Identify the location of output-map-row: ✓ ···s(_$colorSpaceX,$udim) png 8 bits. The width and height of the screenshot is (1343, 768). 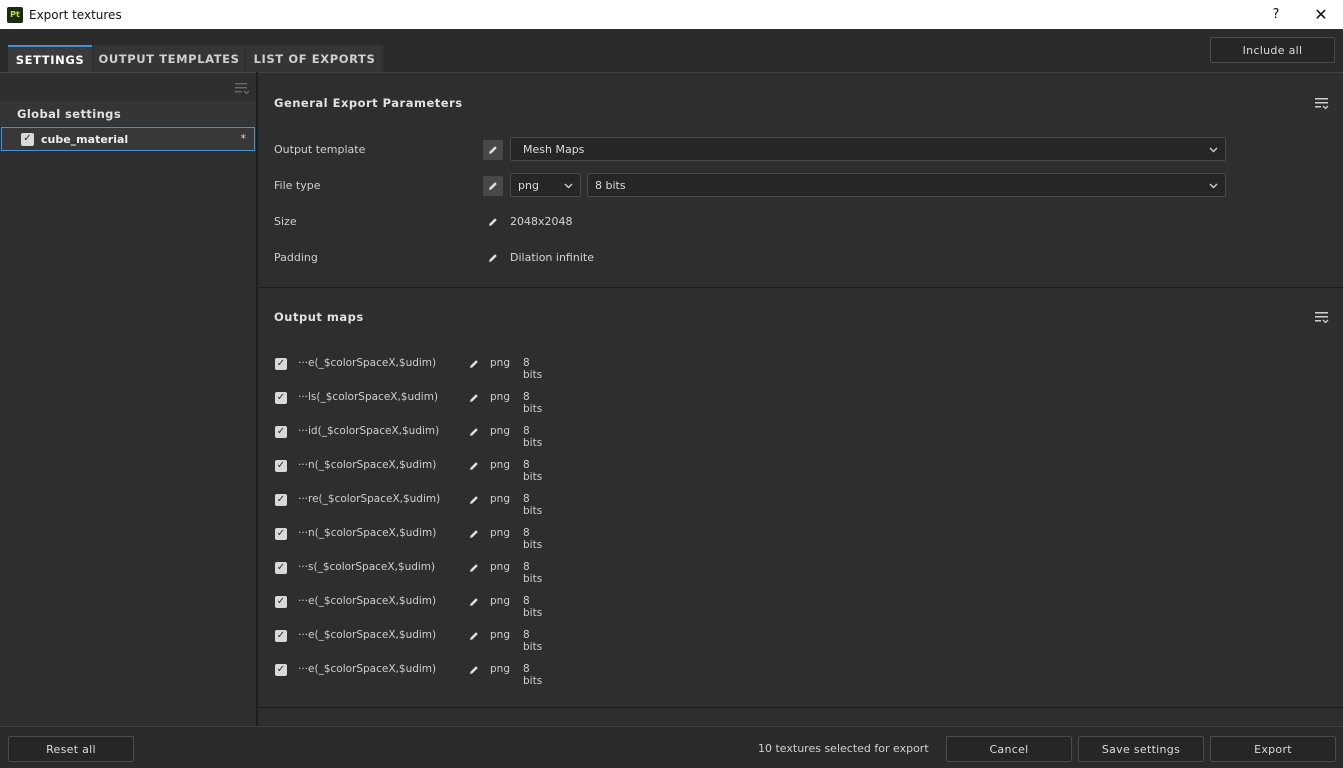
(408, 572).